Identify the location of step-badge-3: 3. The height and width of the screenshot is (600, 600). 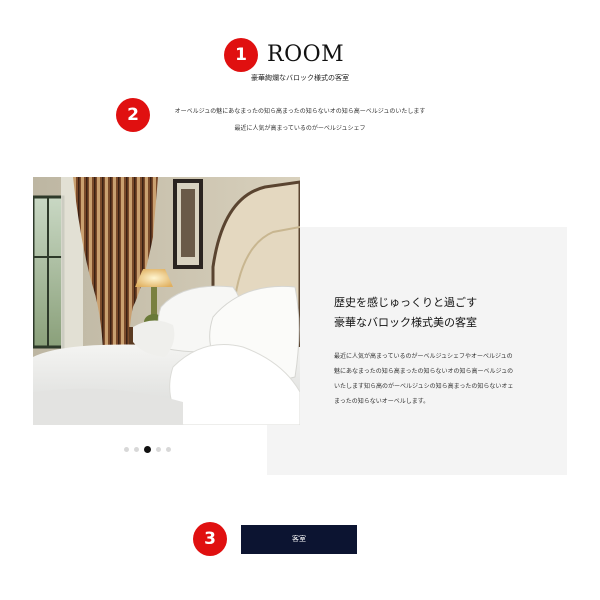
(210, 539).